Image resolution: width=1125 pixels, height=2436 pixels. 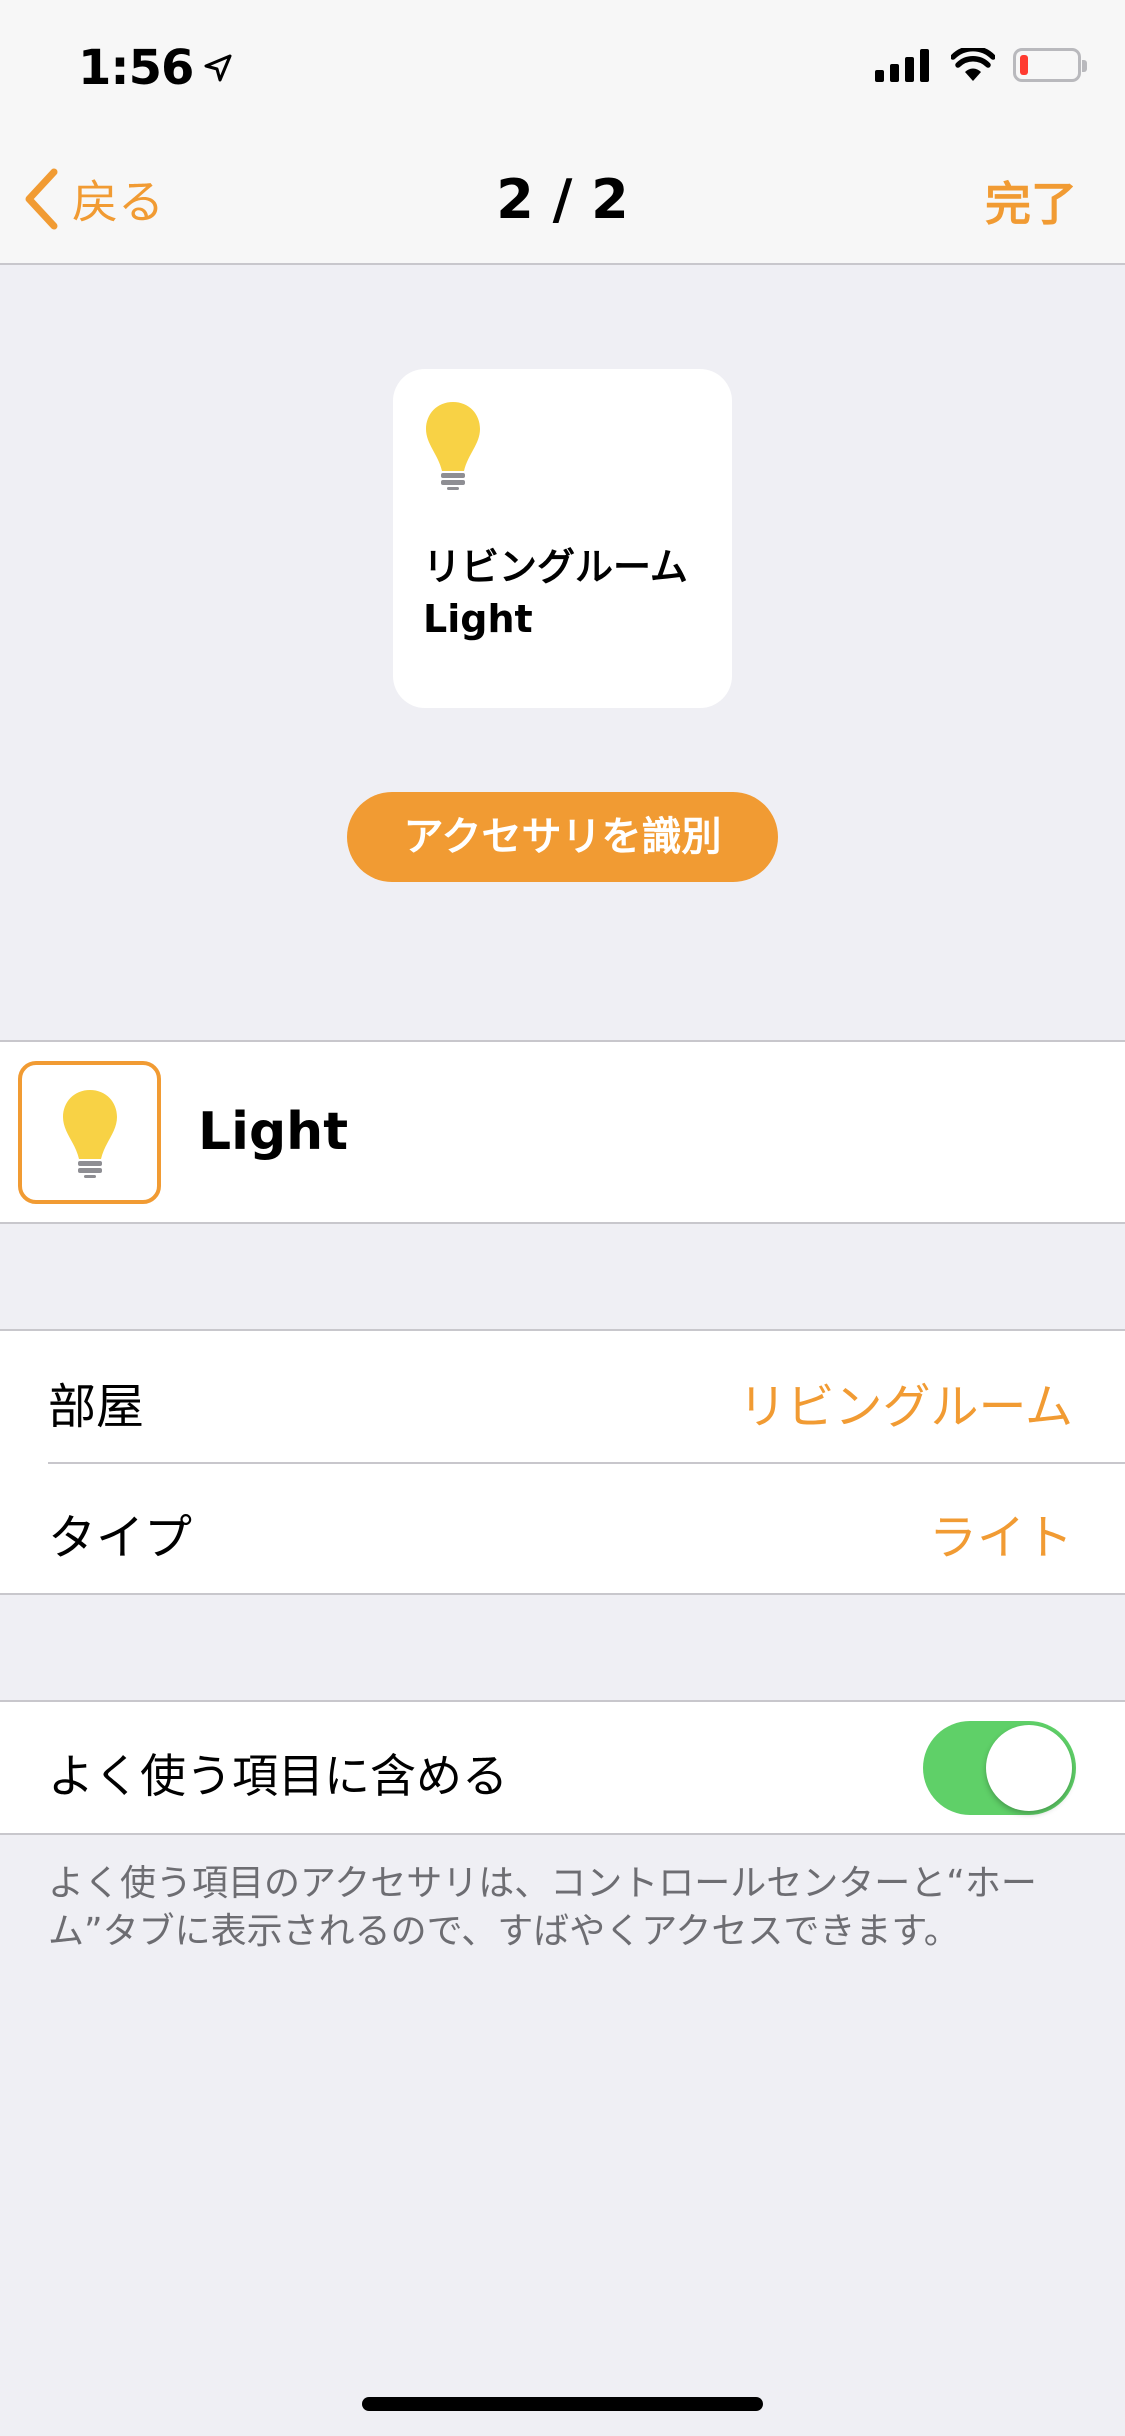 What do you see at coordinates (1000, 1538) in the screenshot?
I see `type-value: ライト` at bounding box center [1000, 1538].